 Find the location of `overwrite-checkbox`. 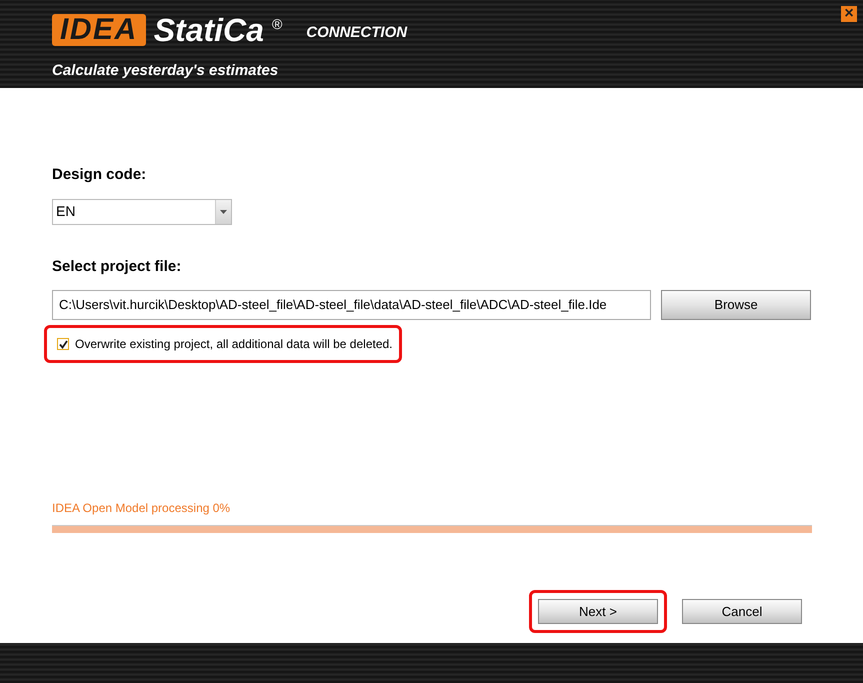

overwrite-checkbox is located at coordinates (63, 344).